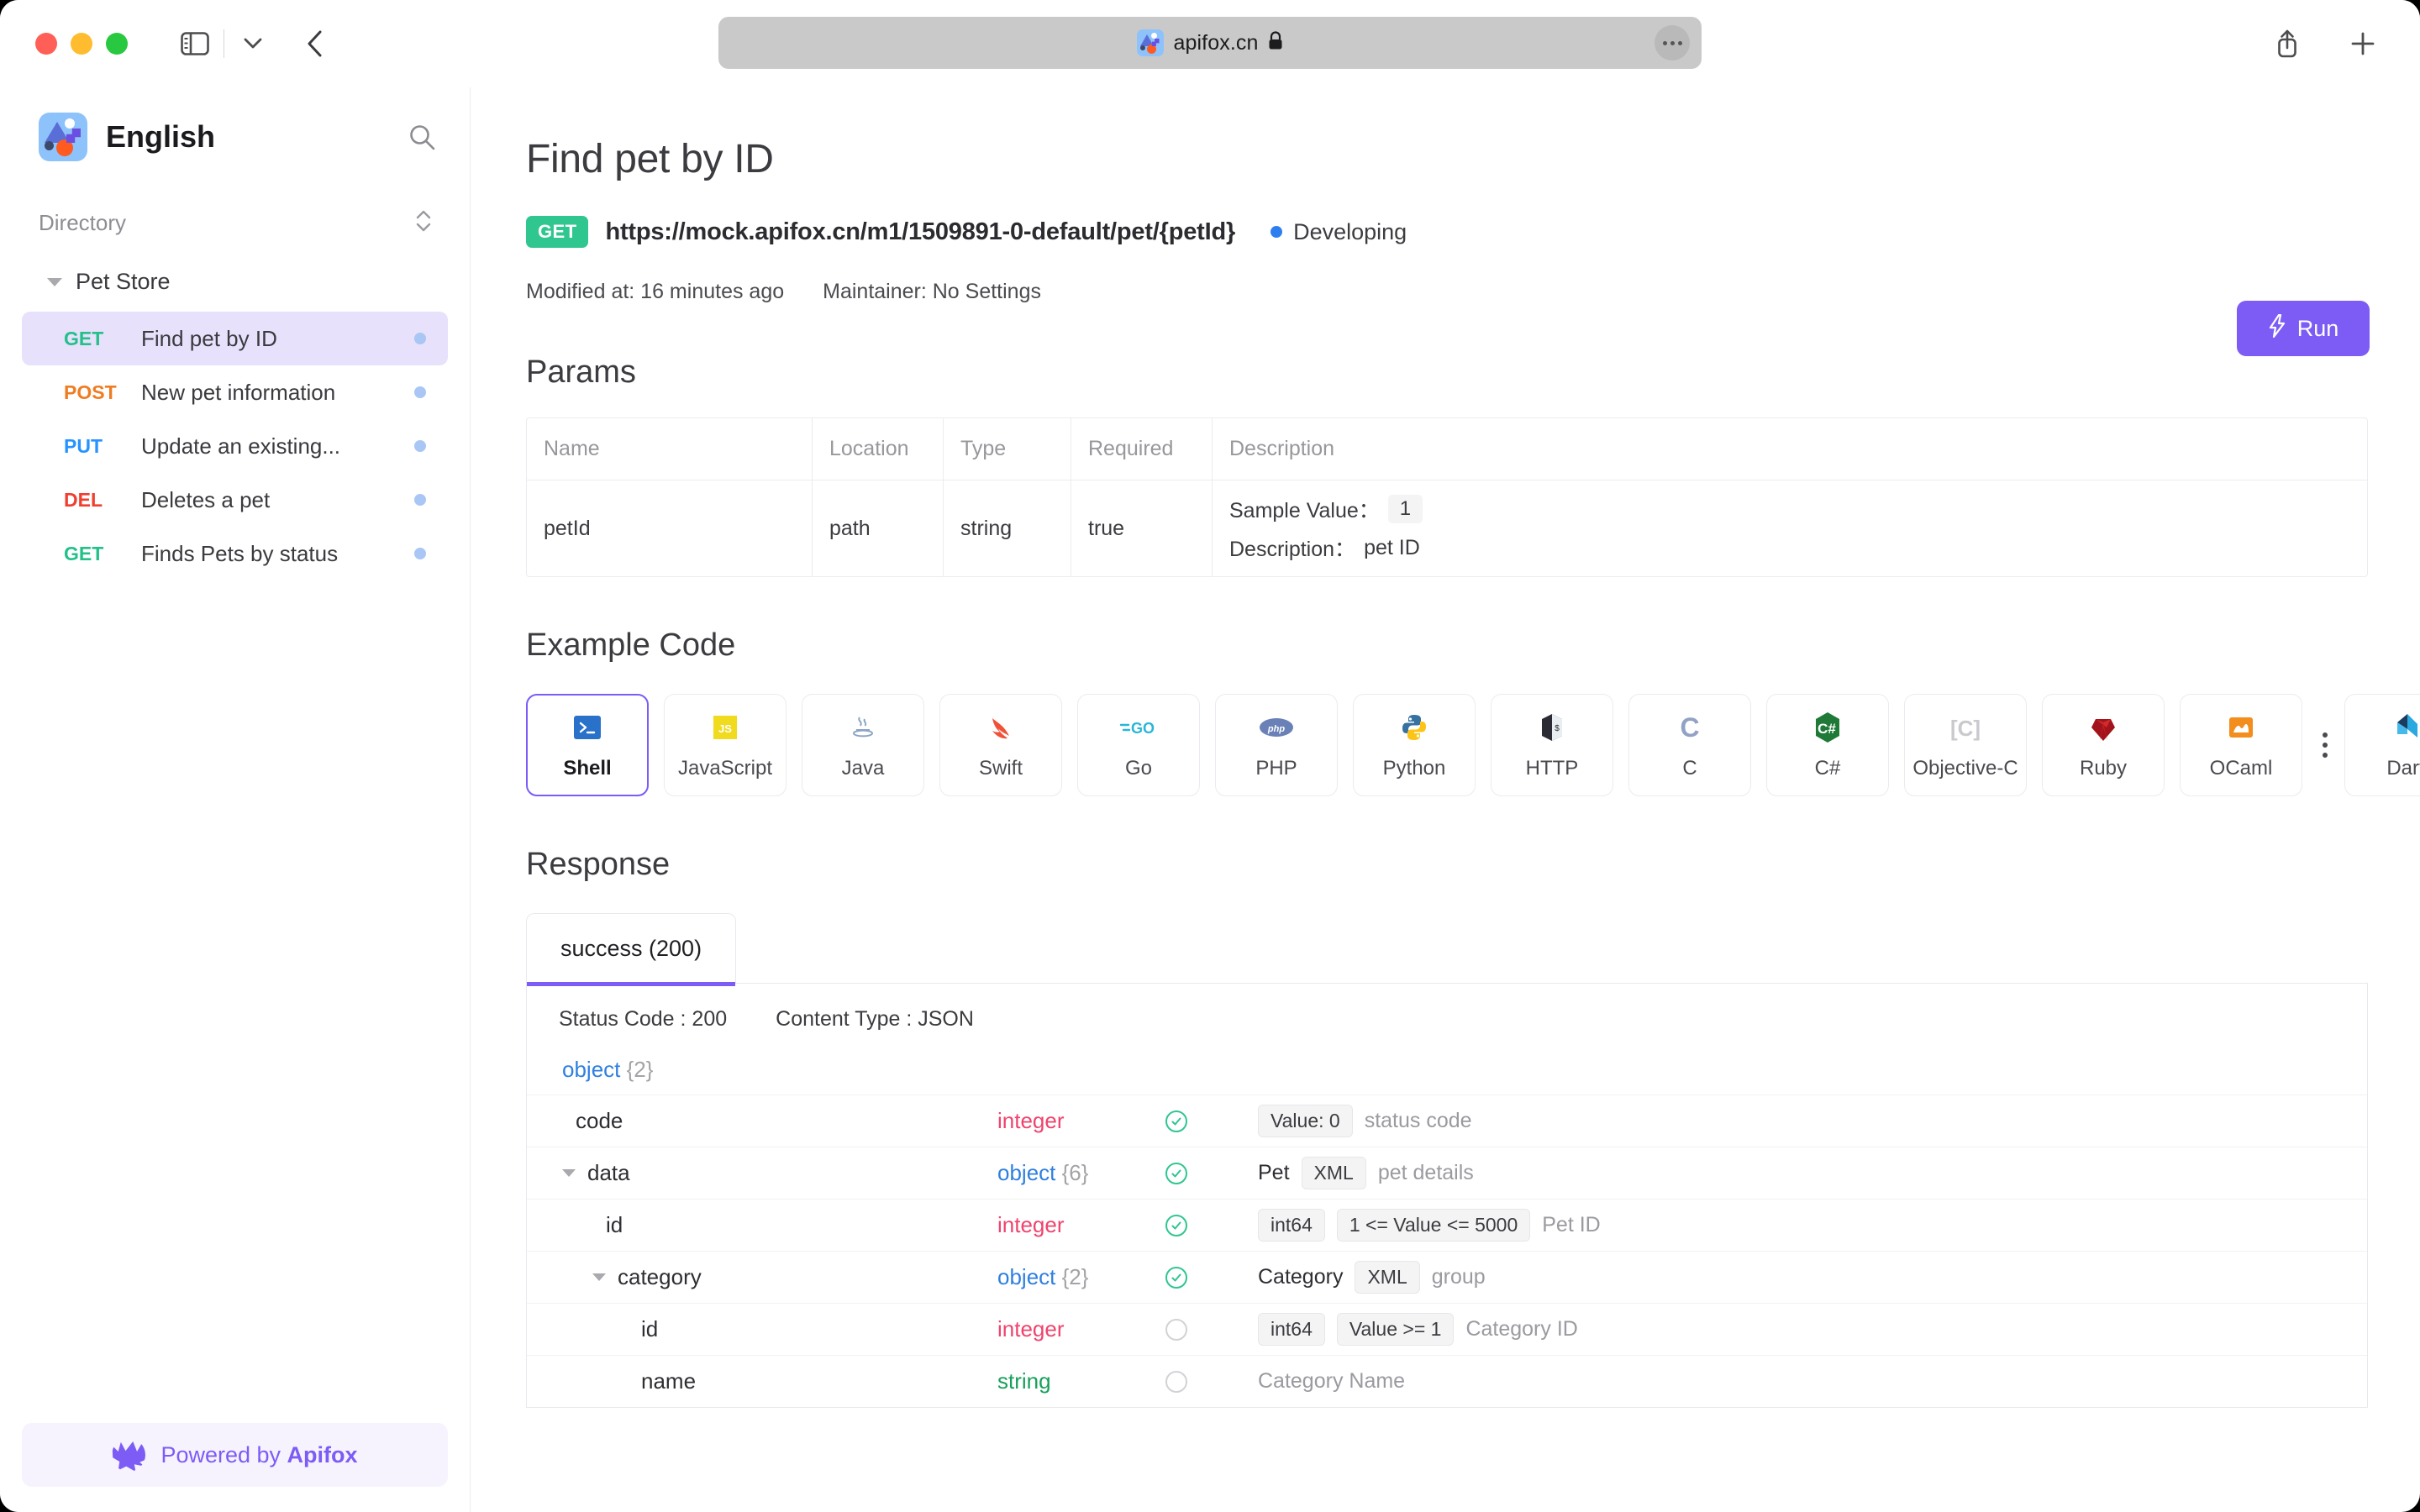  I want to click on minimize-window-button, so click(81, 44).